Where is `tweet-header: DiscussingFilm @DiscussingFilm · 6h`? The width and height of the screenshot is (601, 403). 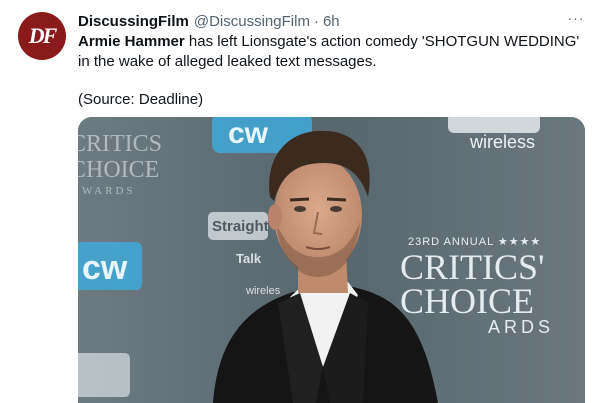
tweet-header: DiscussingFilm @DiscussingFilm · 6h is located at coordinates (209, 21).